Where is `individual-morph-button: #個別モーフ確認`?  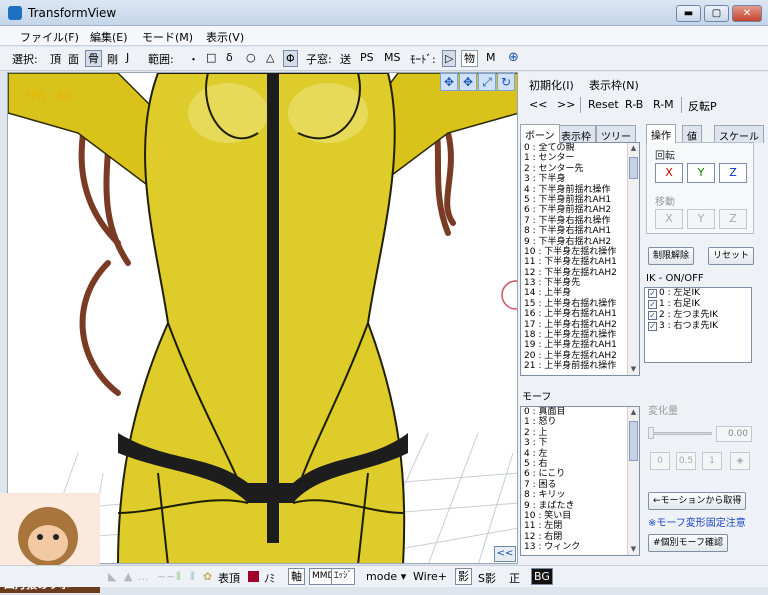
individual-morph-button: #個別モーフ確認 is located at coordinates (688, 543).